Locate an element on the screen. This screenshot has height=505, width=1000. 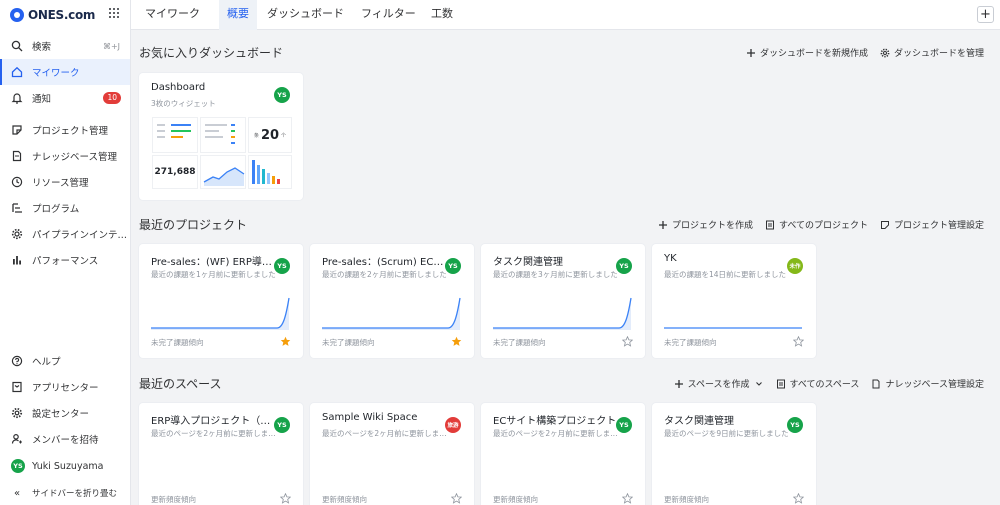
sidebar-item-label: 設定センター is located at coordinates (61, 414).